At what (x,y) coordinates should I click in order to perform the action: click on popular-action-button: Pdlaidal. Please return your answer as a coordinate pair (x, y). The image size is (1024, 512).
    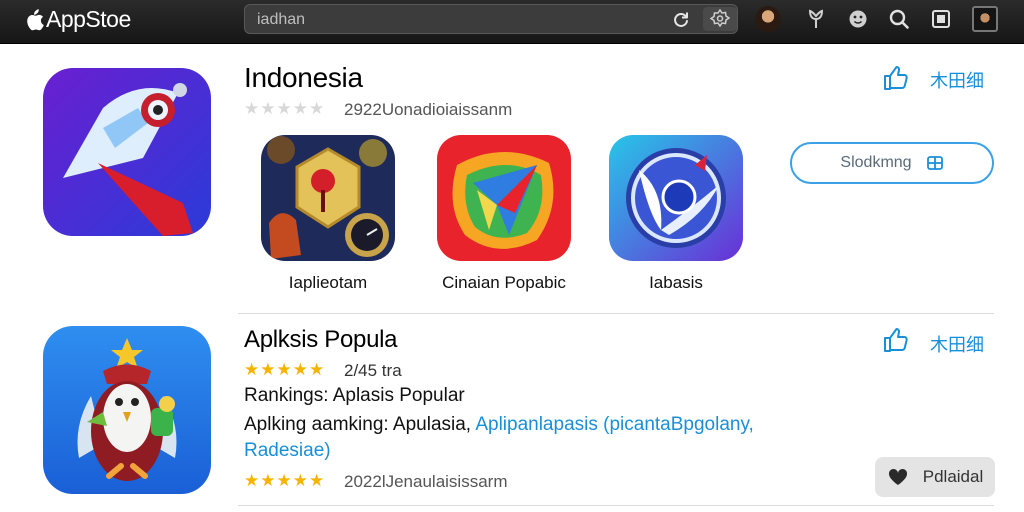
    Looking at the image, I should click on (935, 477).